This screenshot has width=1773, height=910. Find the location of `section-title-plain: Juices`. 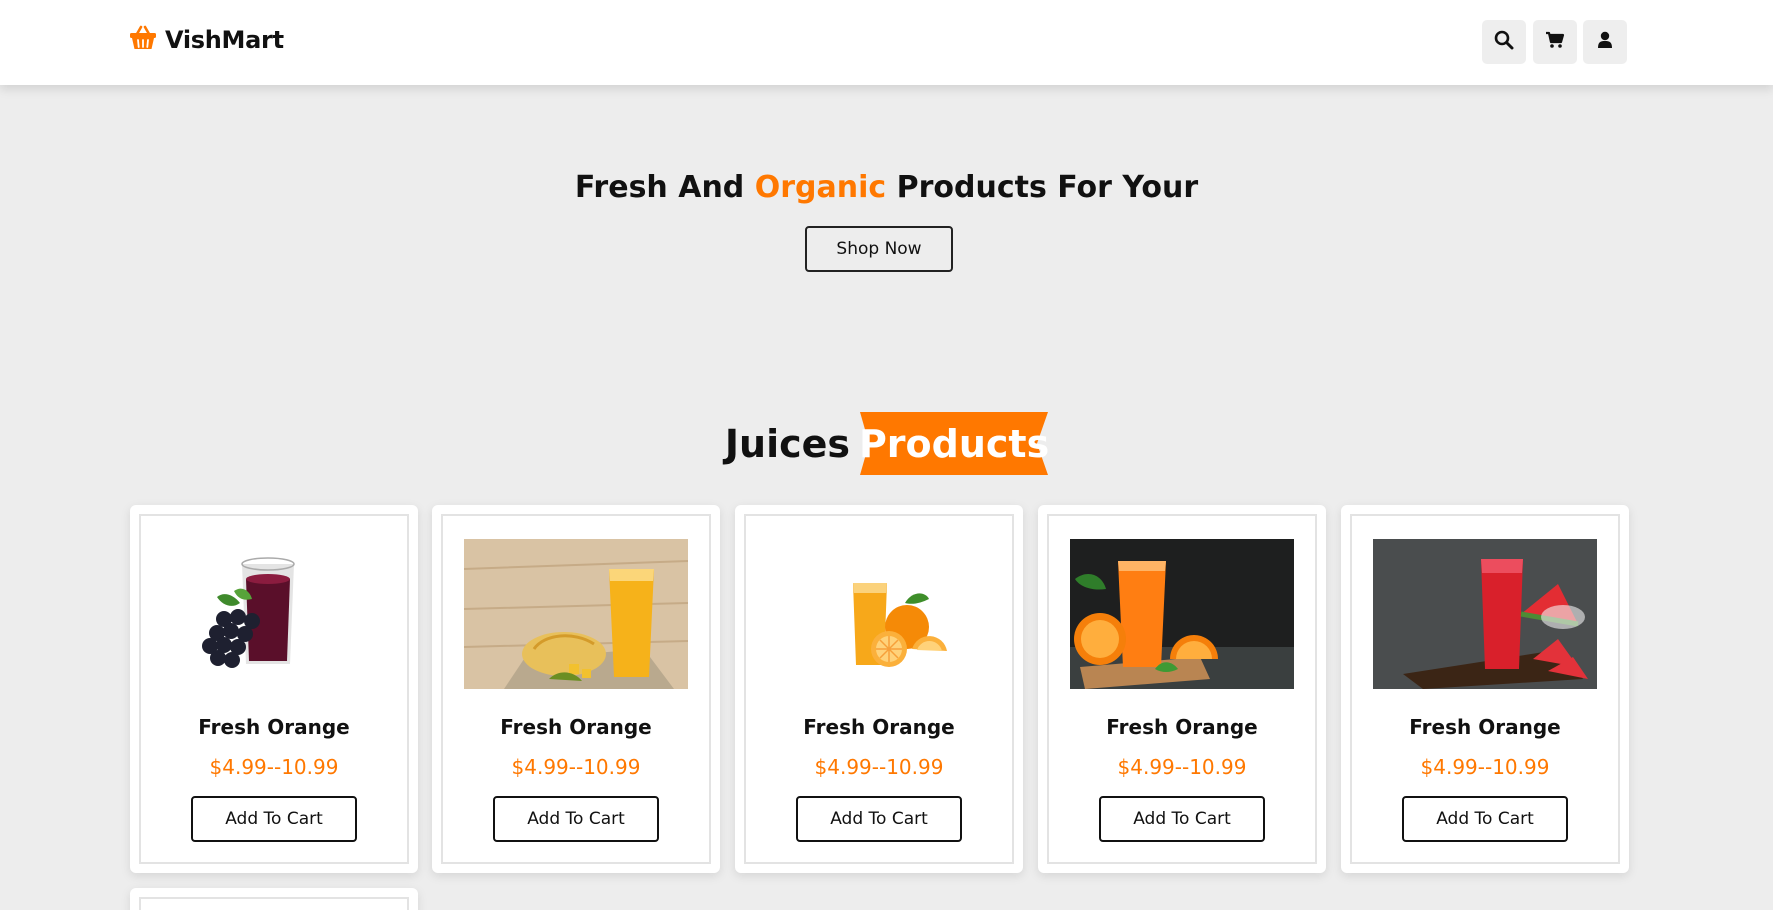

section-title-plain: Juices is located at coordinates (787, 443).